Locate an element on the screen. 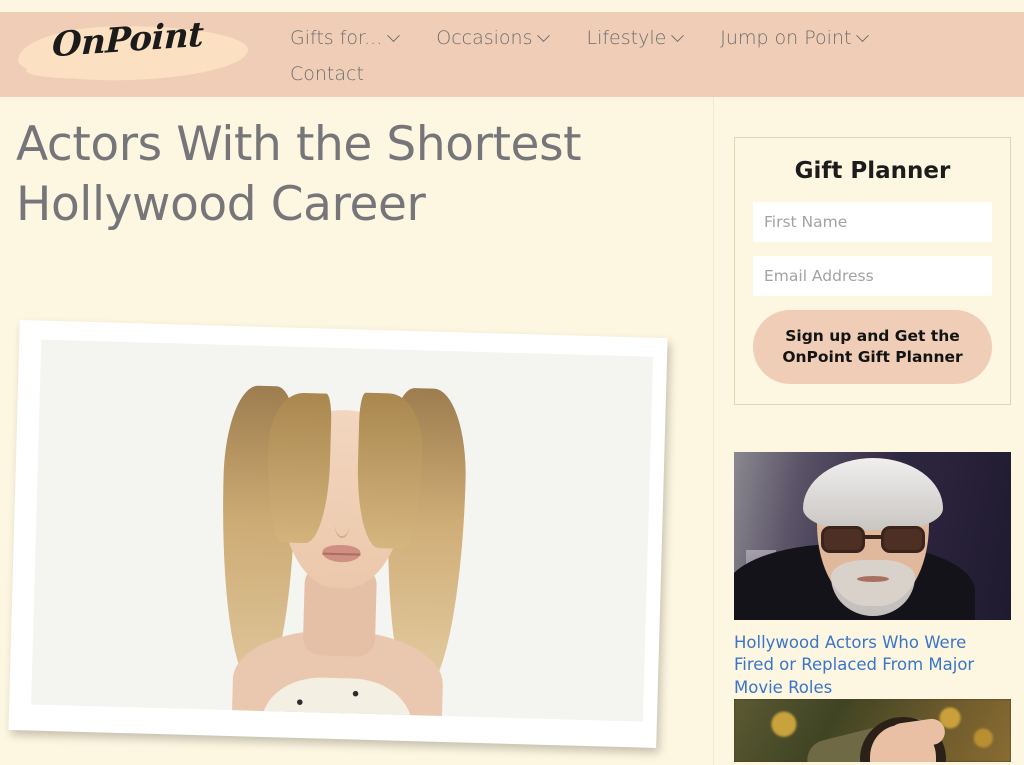  nav-item-label: Contact is located at coordinates (327, 74).